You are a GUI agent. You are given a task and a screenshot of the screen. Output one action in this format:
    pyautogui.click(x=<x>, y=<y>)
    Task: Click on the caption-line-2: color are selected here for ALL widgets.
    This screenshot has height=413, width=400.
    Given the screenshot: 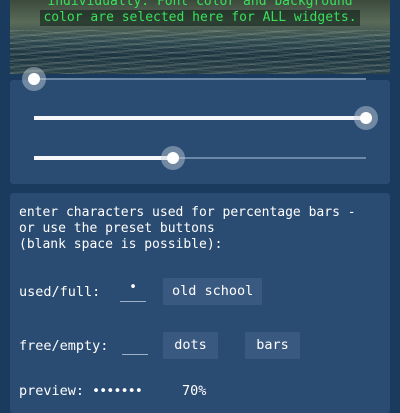 What is the action you would take?
    pyautogui.click(x=200, y=18)
    